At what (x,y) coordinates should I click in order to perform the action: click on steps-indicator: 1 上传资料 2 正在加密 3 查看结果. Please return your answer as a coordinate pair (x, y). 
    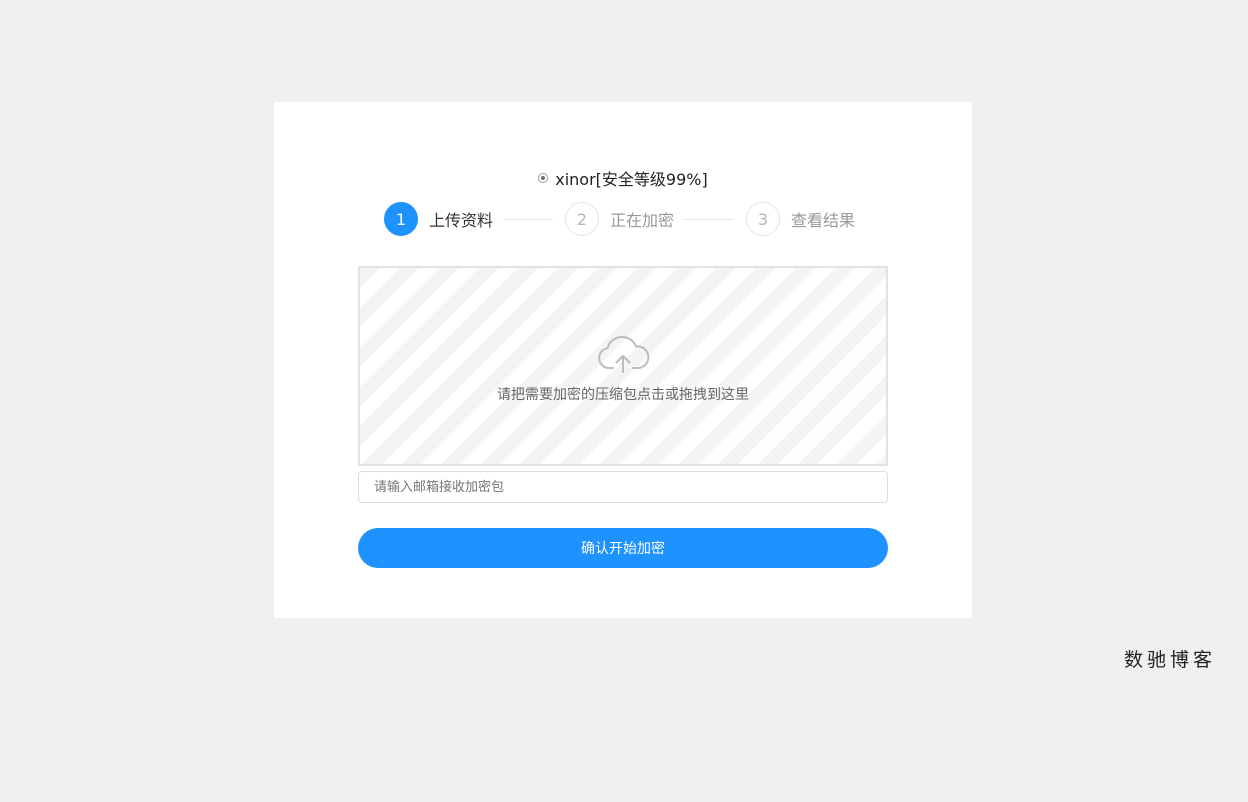
    Looking at the image, I should click on (619, 219).